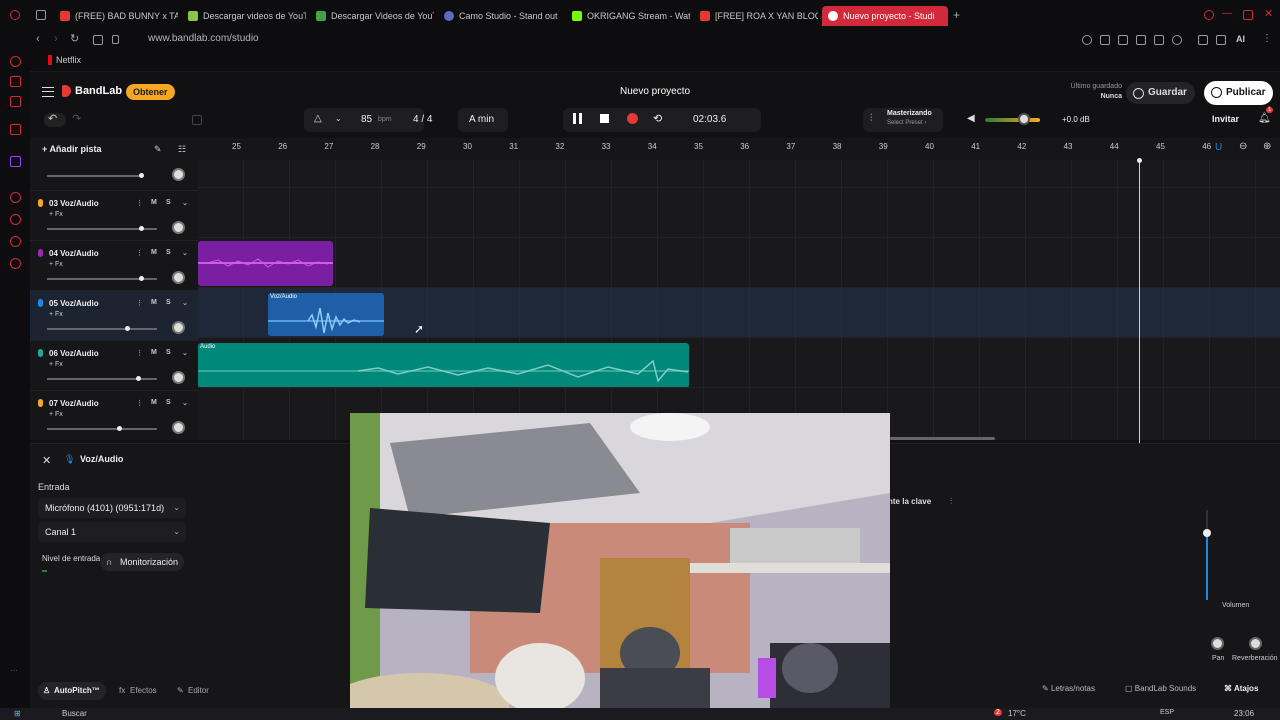 The height and width of the screenshot is (720, 1280). What do you see at coordinates (46, 460) in the screenshot?
I see `close-panel-icon: ✕` at bounding box center [46, 460].